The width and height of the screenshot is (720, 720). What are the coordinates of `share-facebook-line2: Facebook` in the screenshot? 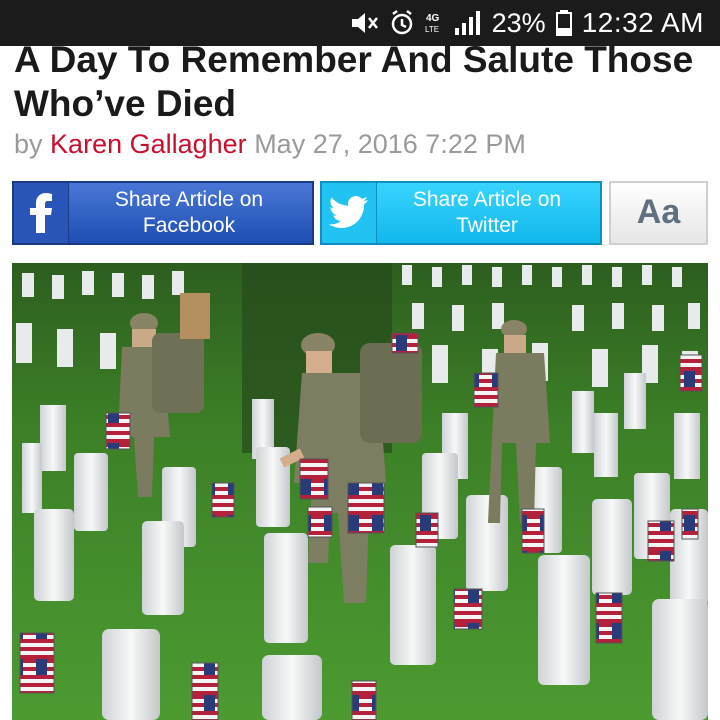 It's located at (189, 225).